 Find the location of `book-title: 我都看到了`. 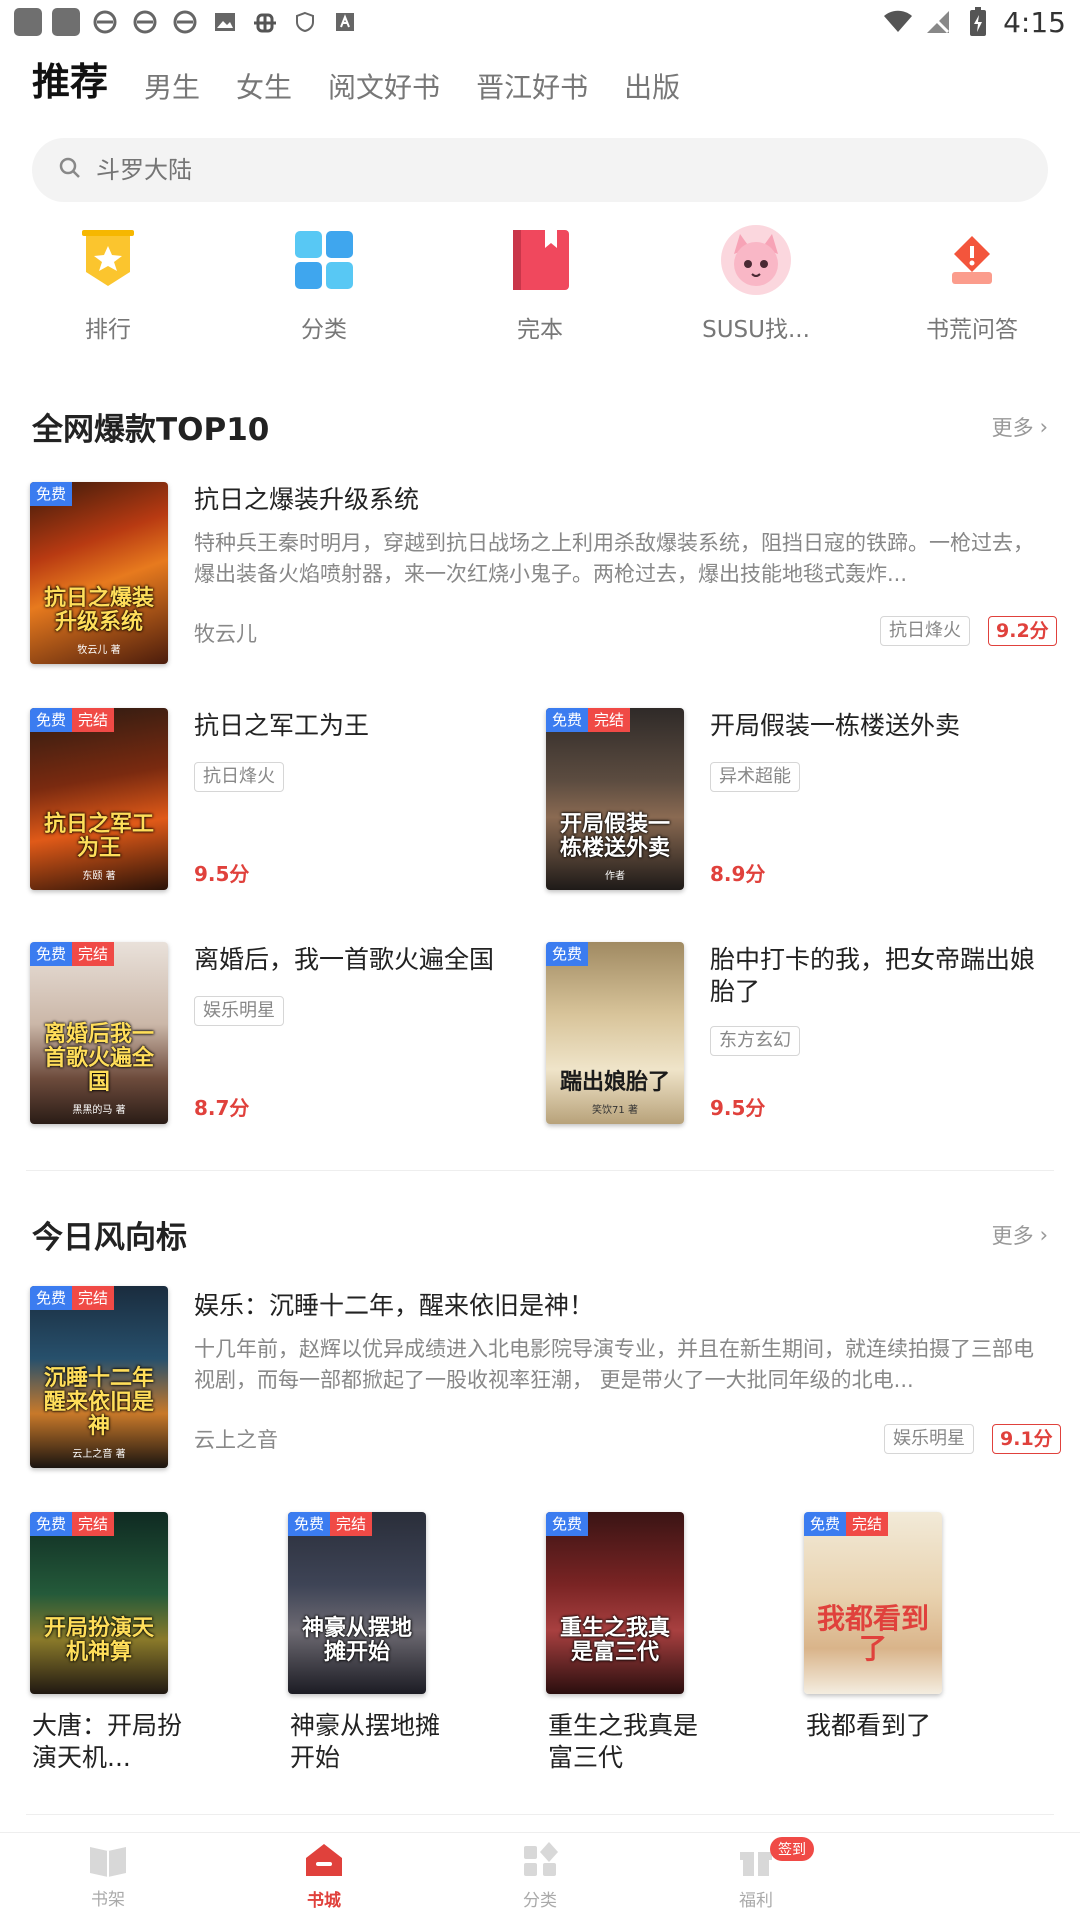

book-title: 我都看到了 is located at coordinates (886, 1726).